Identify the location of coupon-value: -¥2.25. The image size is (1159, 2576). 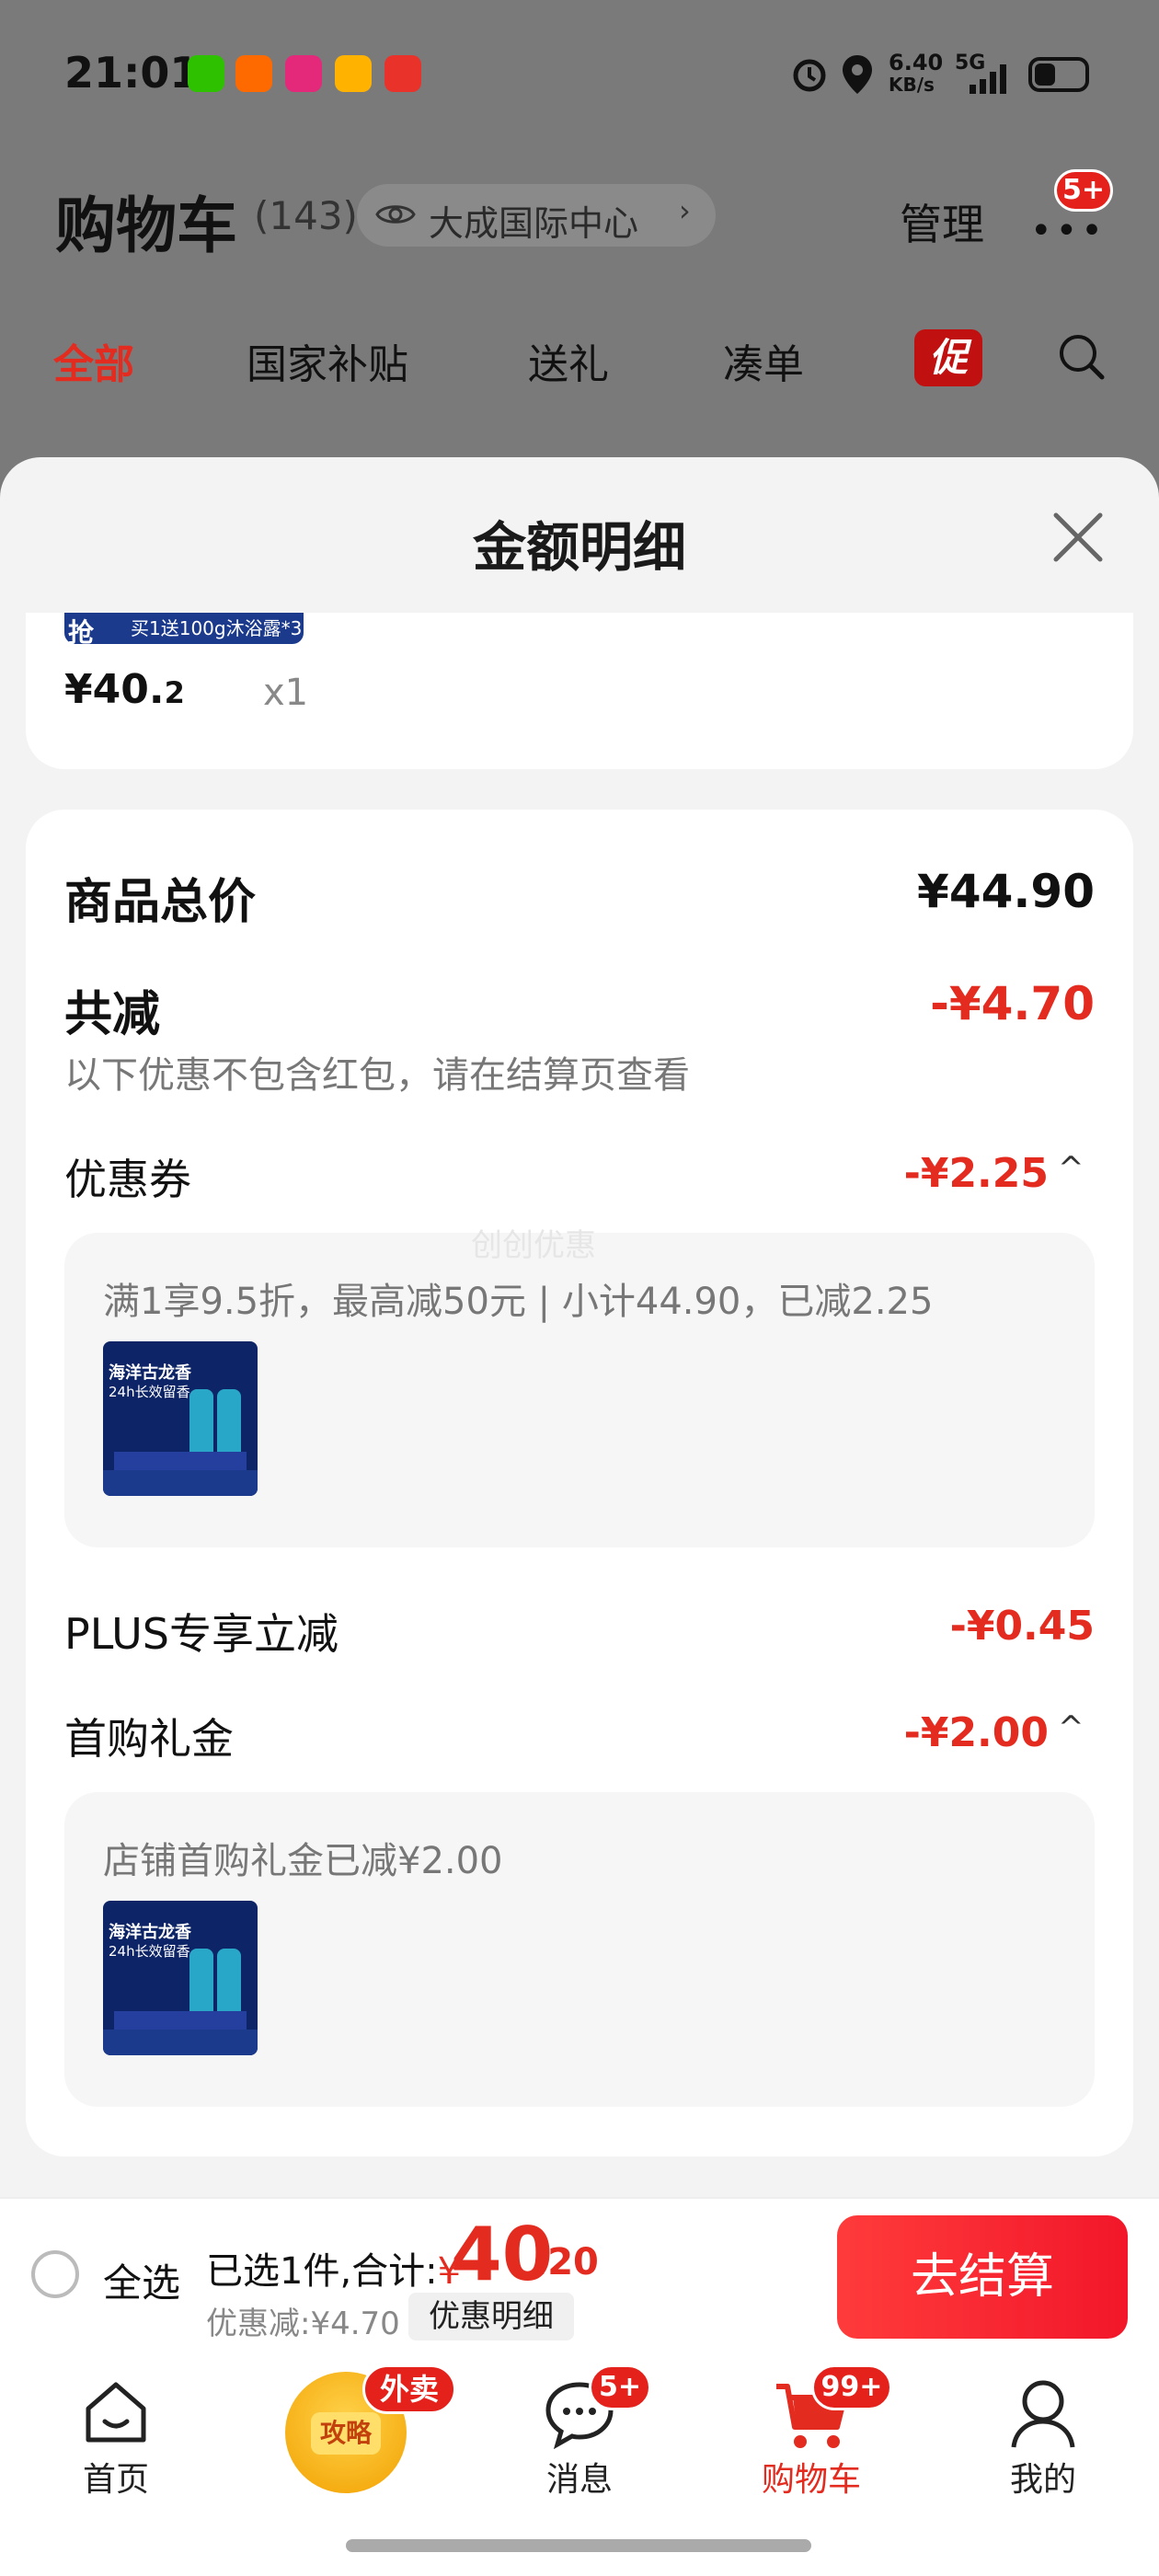
(874, 1173).